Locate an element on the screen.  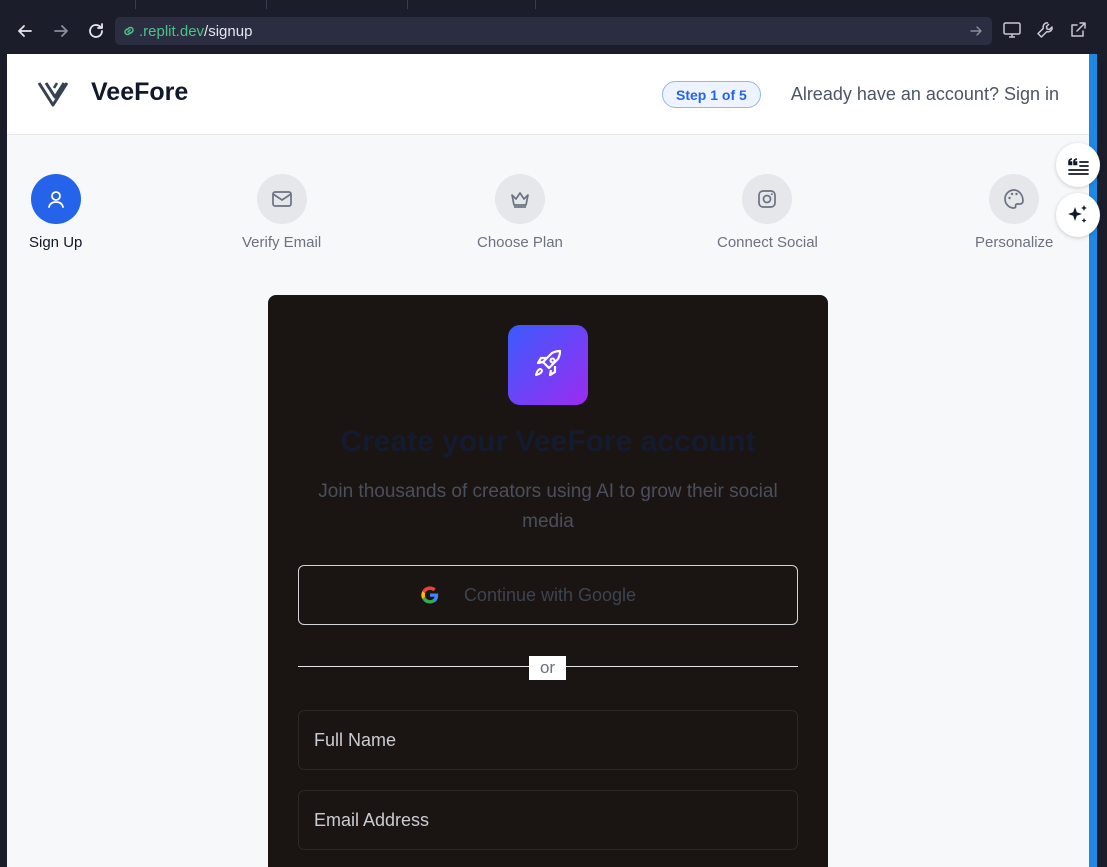
google-button-label: Continue with Google is located at coordinates (550, 594).